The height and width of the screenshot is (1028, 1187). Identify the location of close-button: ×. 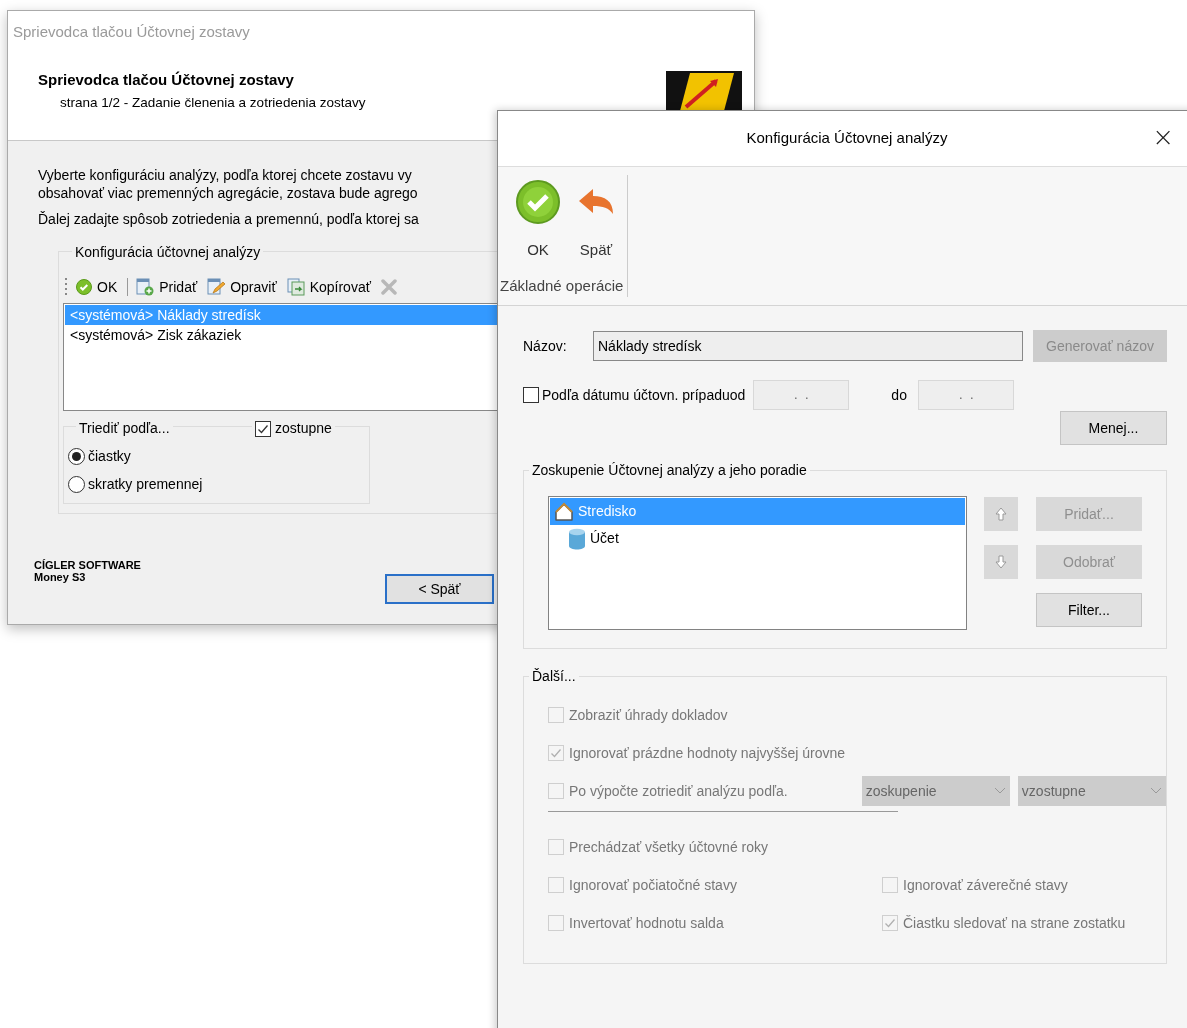
(1163, 137).